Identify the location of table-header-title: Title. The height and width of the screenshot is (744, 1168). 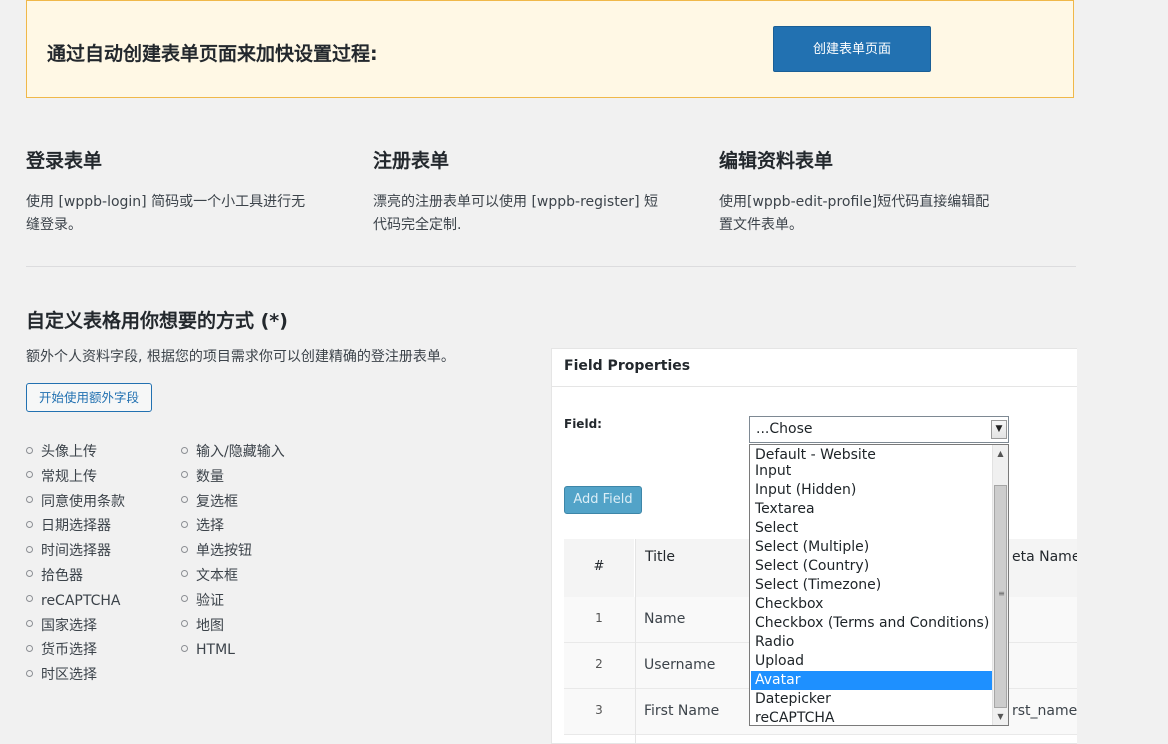
(660, 557).